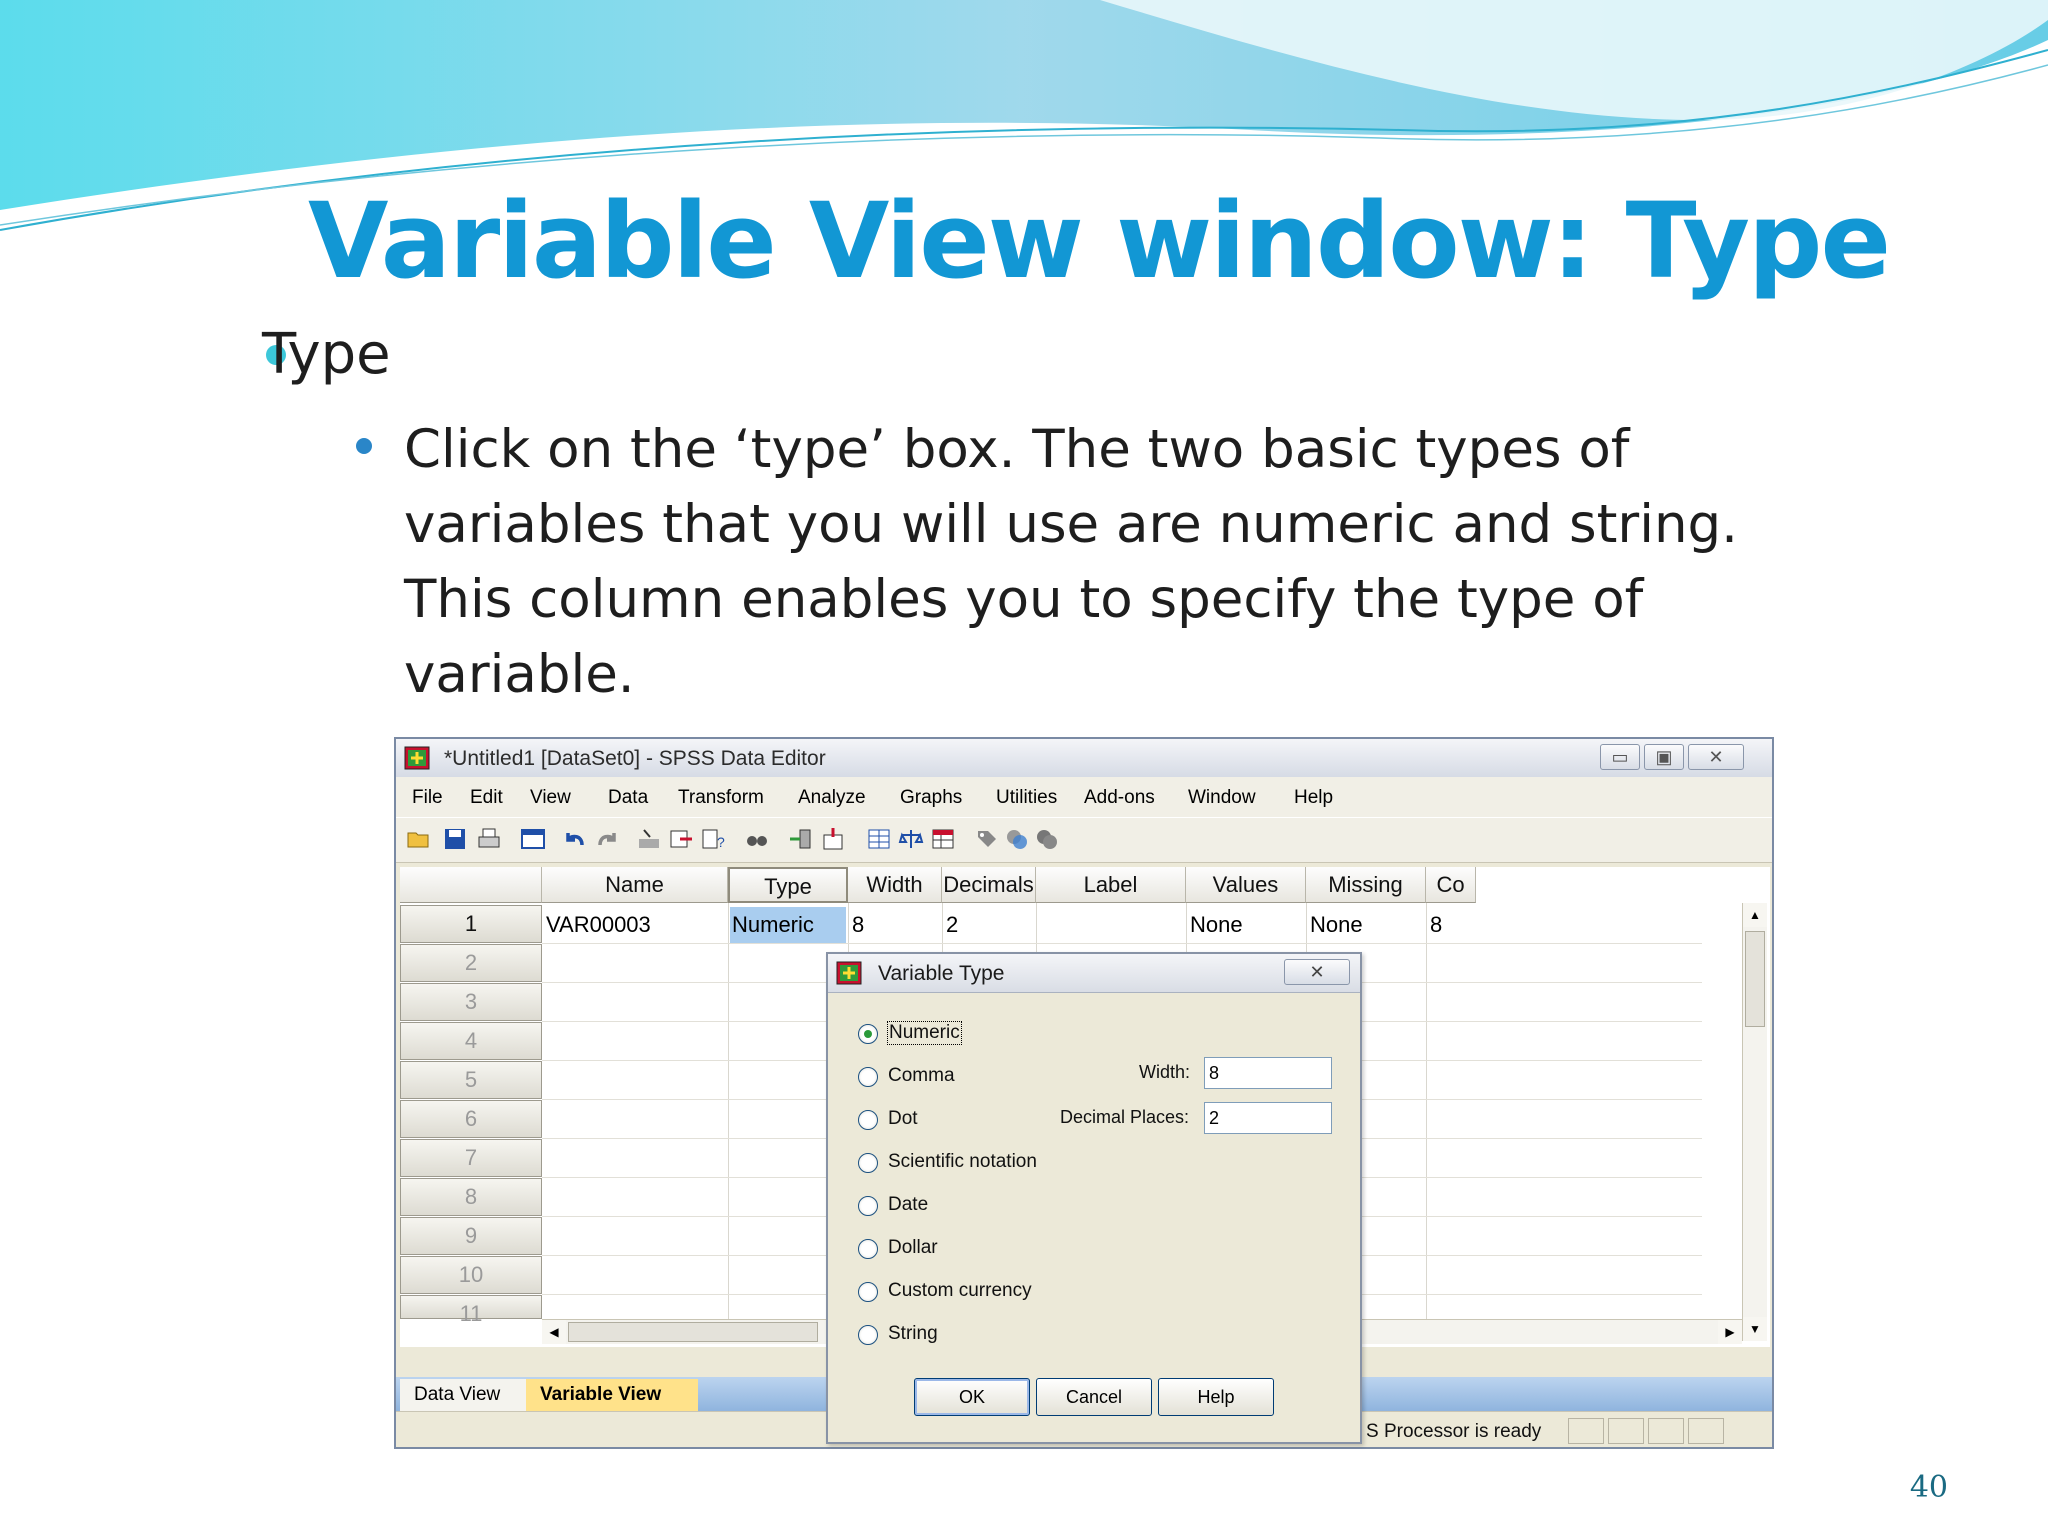 The width and height of the screenshot is (2048, 1536). Describe the element at coordinates (990, 925) in the screenshot. I see `cell-decimals: 2` at that location.